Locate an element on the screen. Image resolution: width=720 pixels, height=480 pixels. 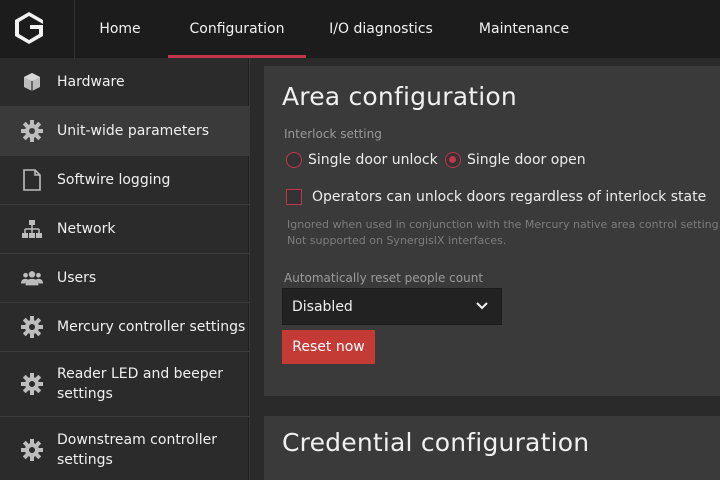
dropdown-value: Disabled is located at coordinates (322, 306).